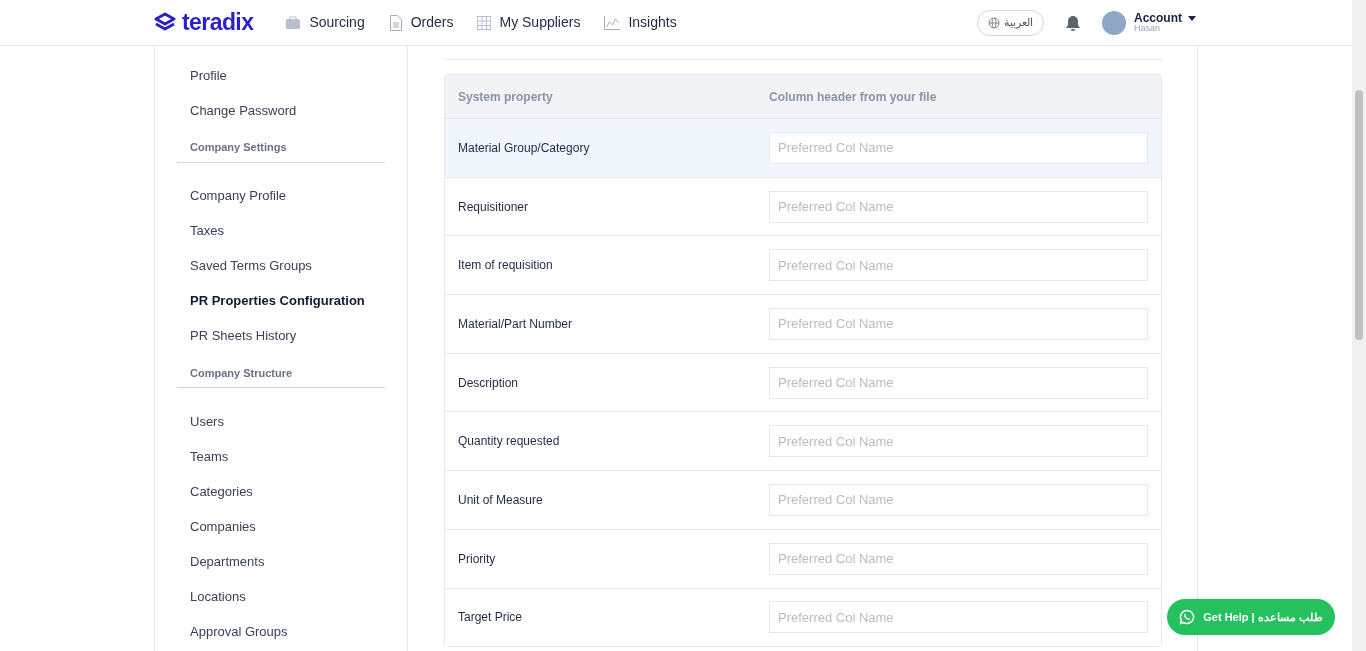 The image size is (1366, 651). I want to click on bell-icon, so click(1073, 22).